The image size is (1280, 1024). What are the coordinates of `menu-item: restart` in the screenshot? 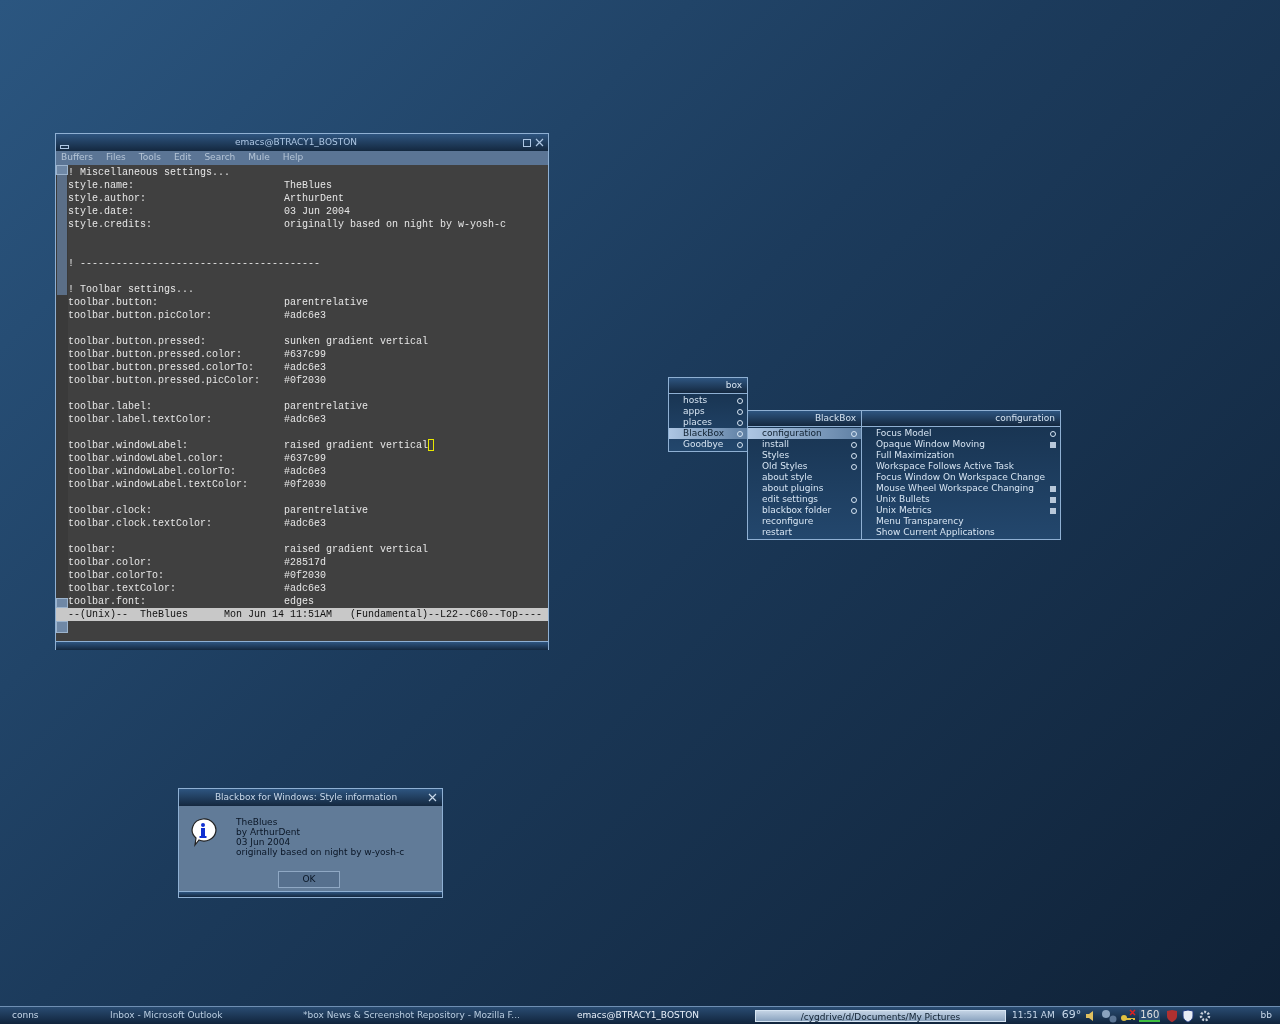 It's located at (804, 532).